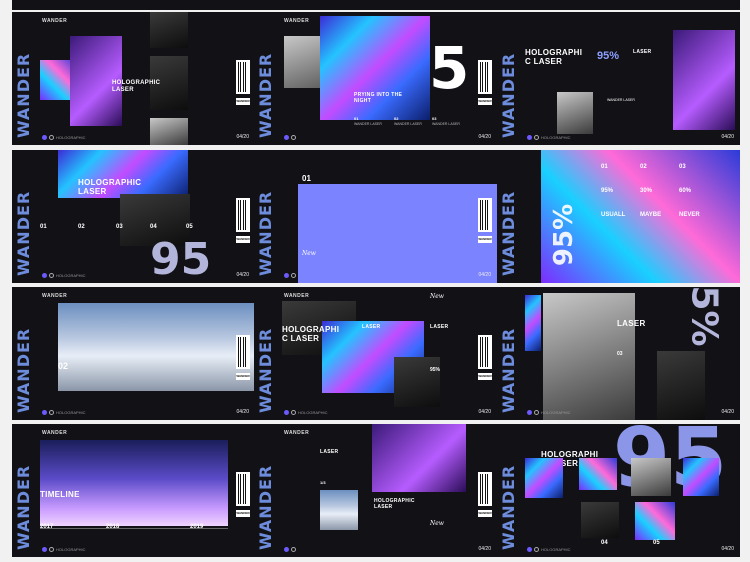 This screenshot has width=750, height=562. What do you see at coordinates (323, 482) in the screenshot?
I see `fraction: 1/3` at bounding box center [323, 482].